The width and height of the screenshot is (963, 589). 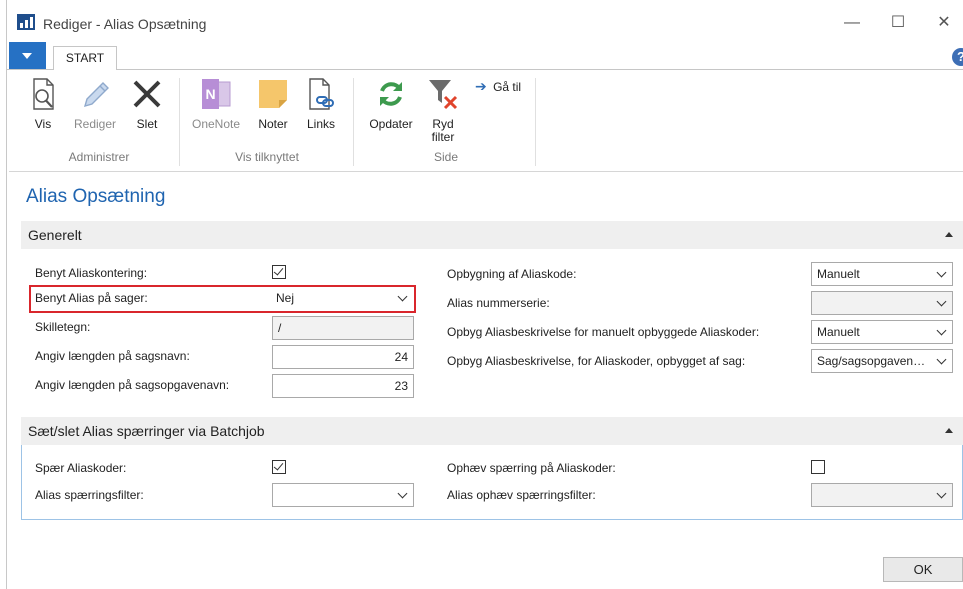 What do you see at coordinates (91, 273) in the screenshot?
I see `label-benyt-aliaskontering: Benyt Aliaskontering:` at bounding box center [91, 273].